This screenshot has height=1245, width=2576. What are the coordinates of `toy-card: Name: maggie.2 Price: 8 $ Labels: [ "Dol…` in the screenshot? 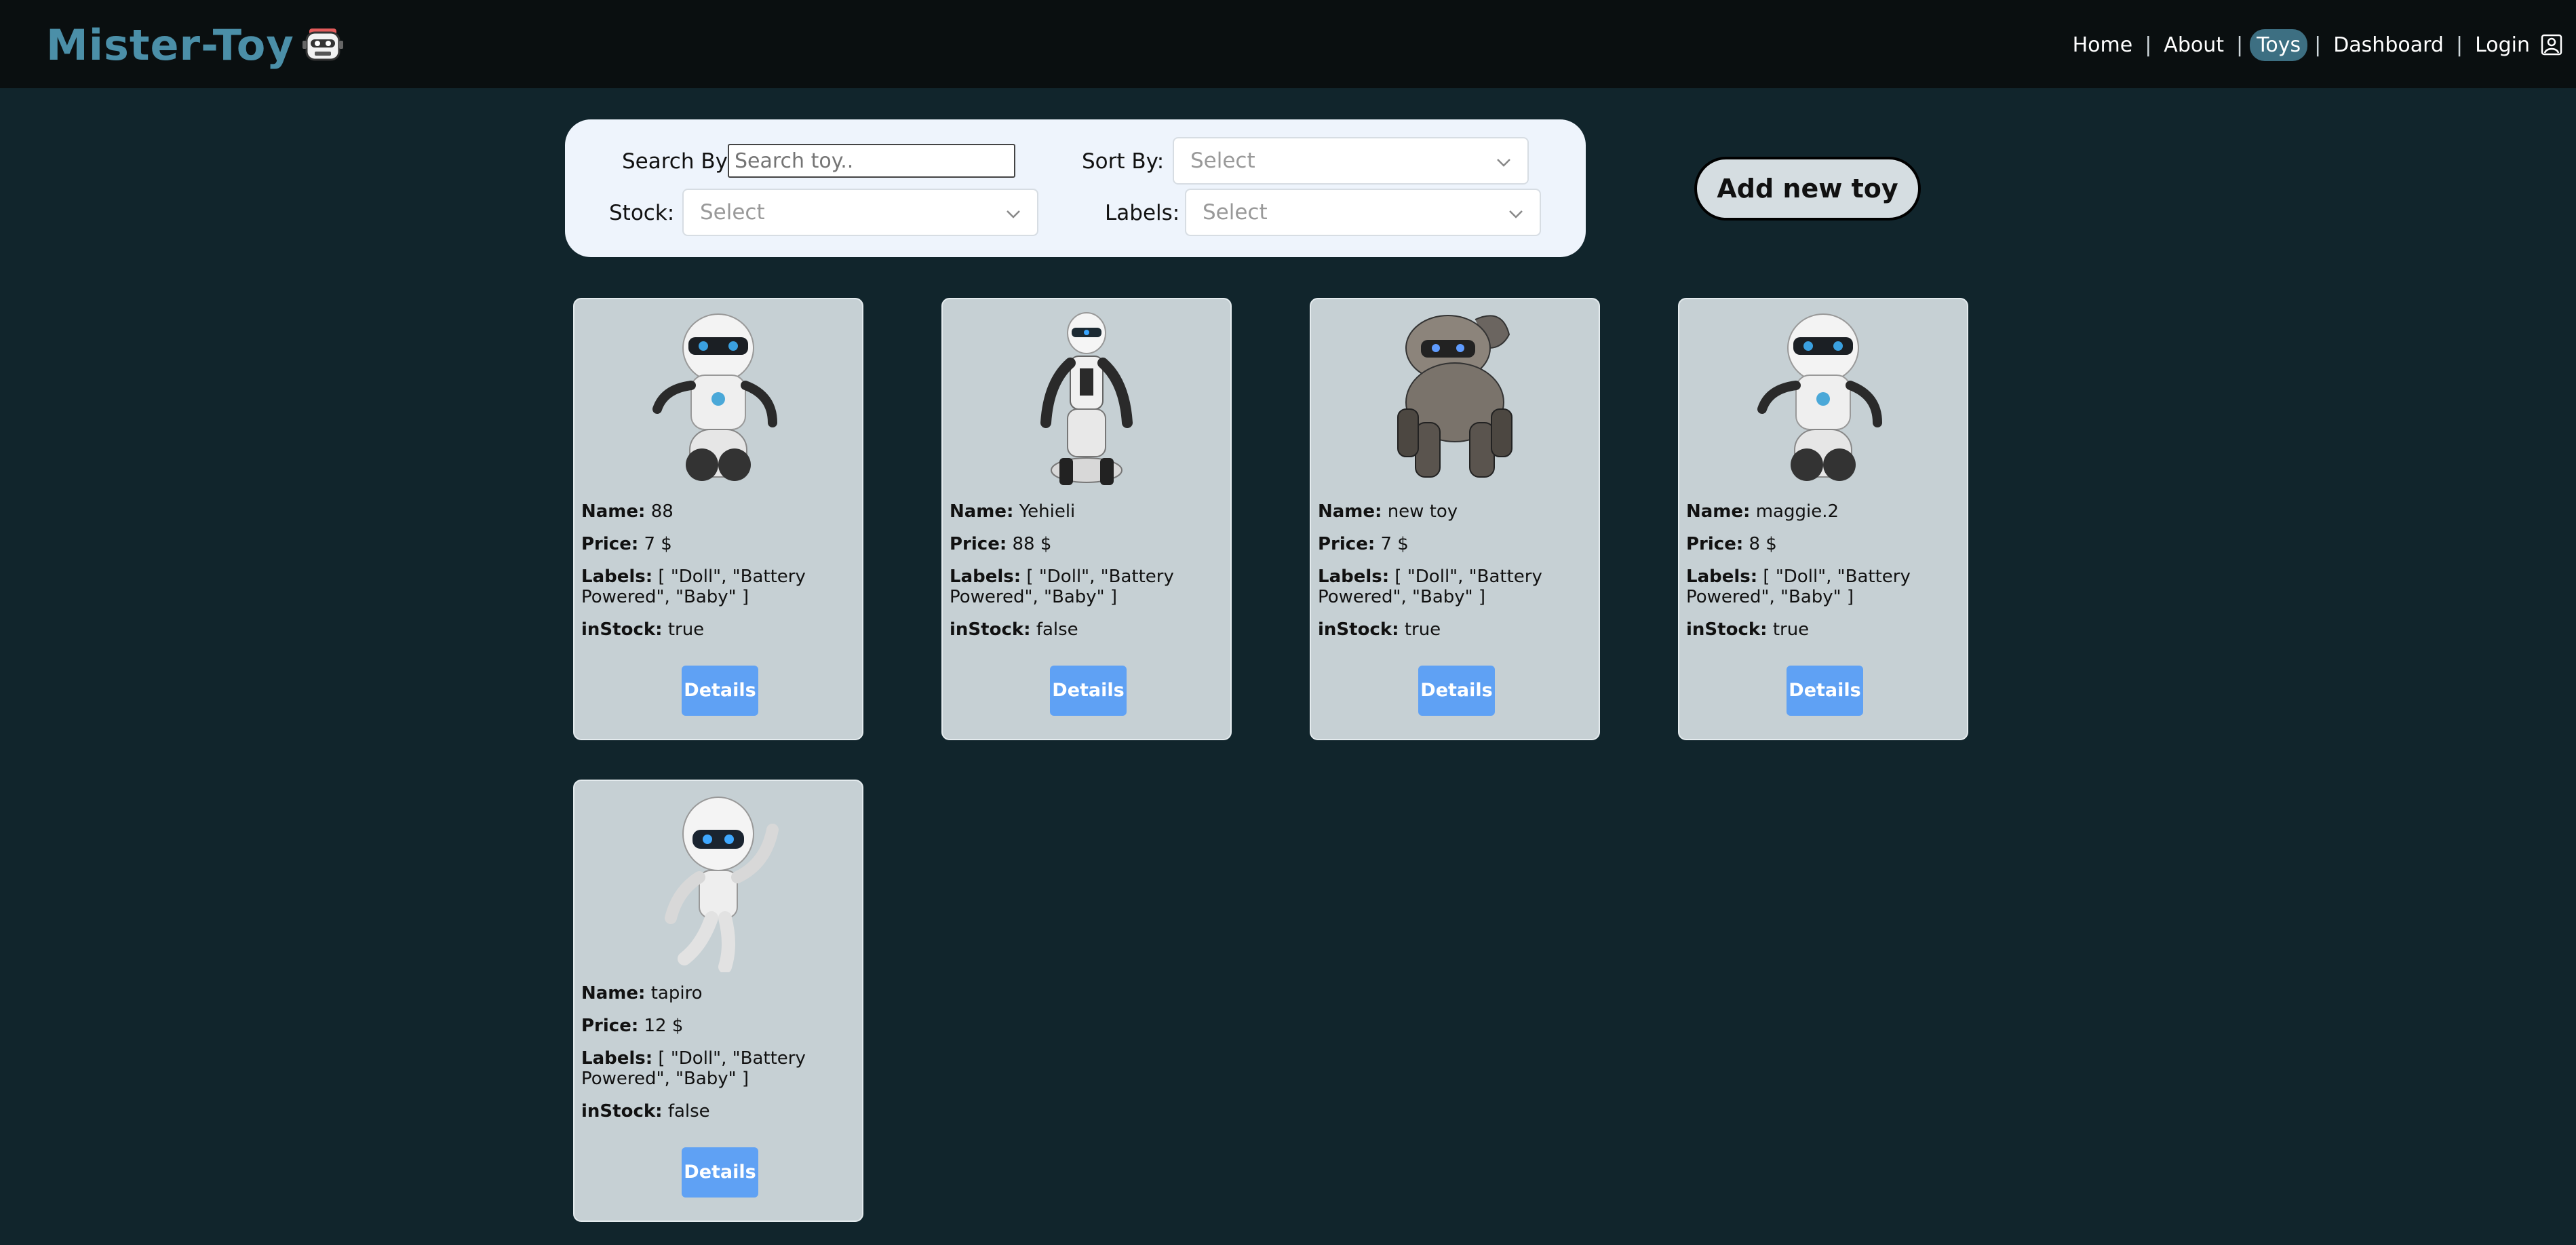 It's located at (1823, 519).